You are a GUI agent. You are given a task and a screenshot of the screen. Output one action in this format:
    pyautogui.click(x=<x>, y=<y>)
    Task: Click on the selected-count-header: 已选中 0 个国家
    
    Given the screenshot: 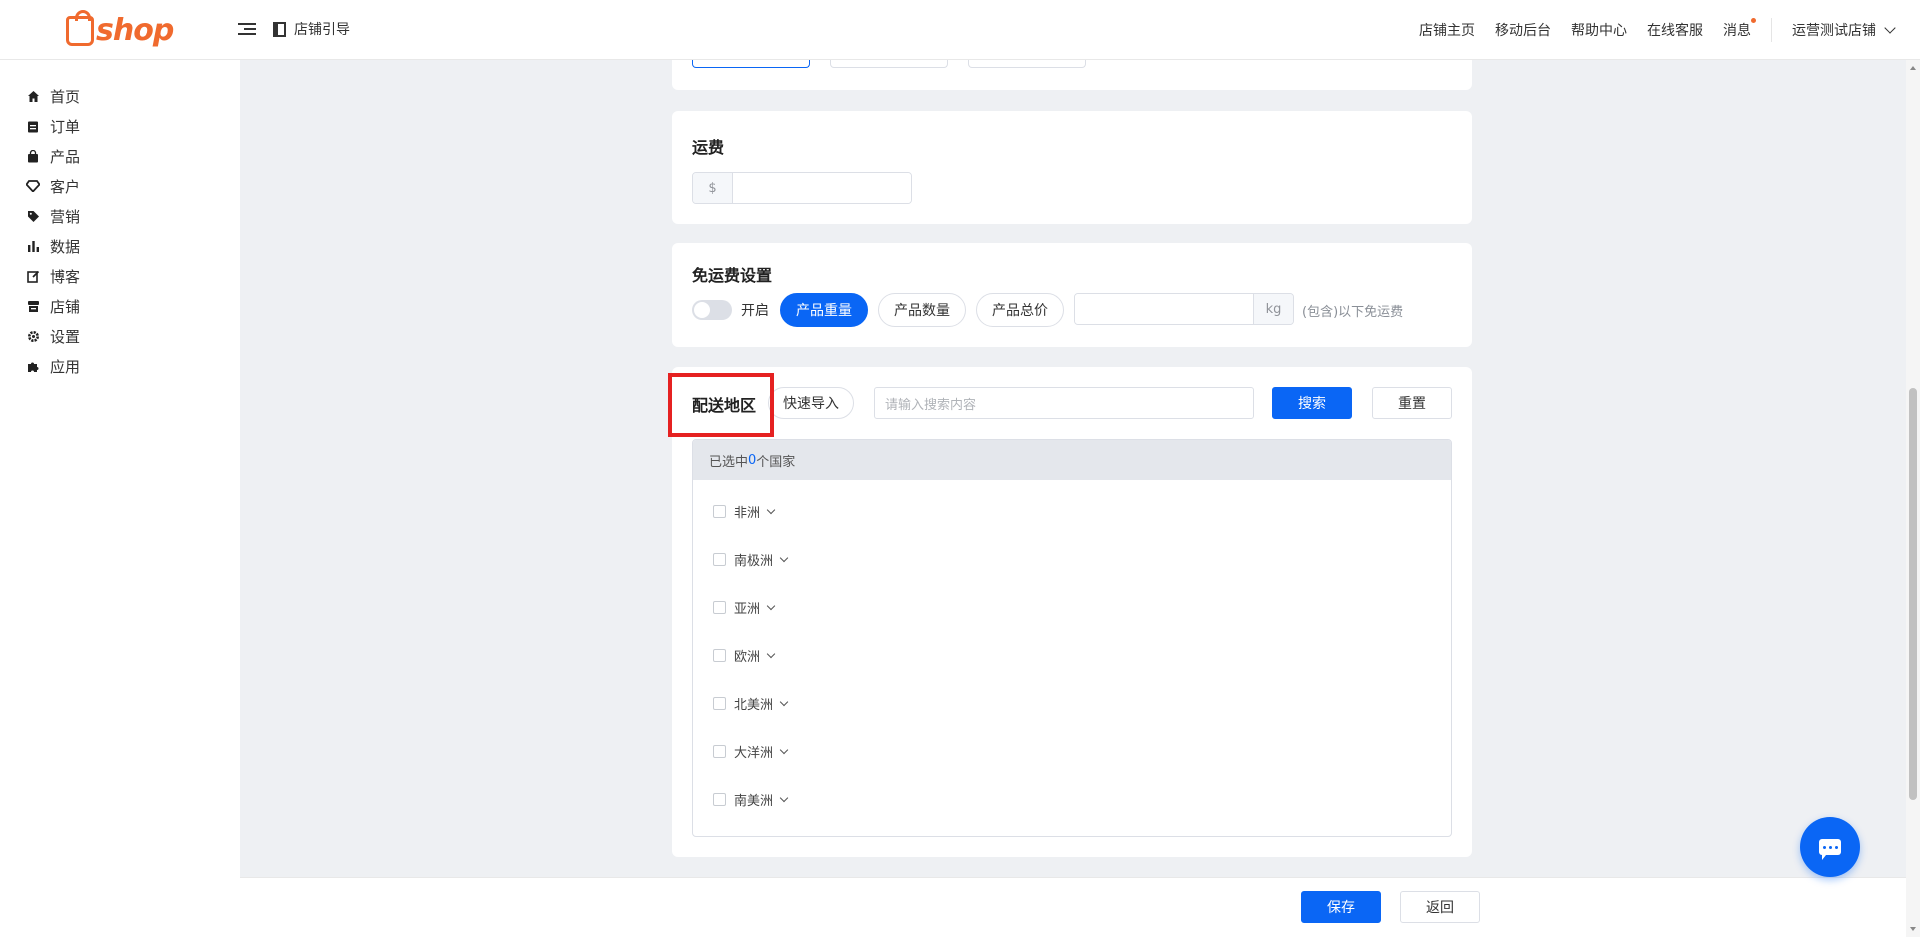 What is the action you would take?
    pyautogui.click(x=1072, y=460)
    